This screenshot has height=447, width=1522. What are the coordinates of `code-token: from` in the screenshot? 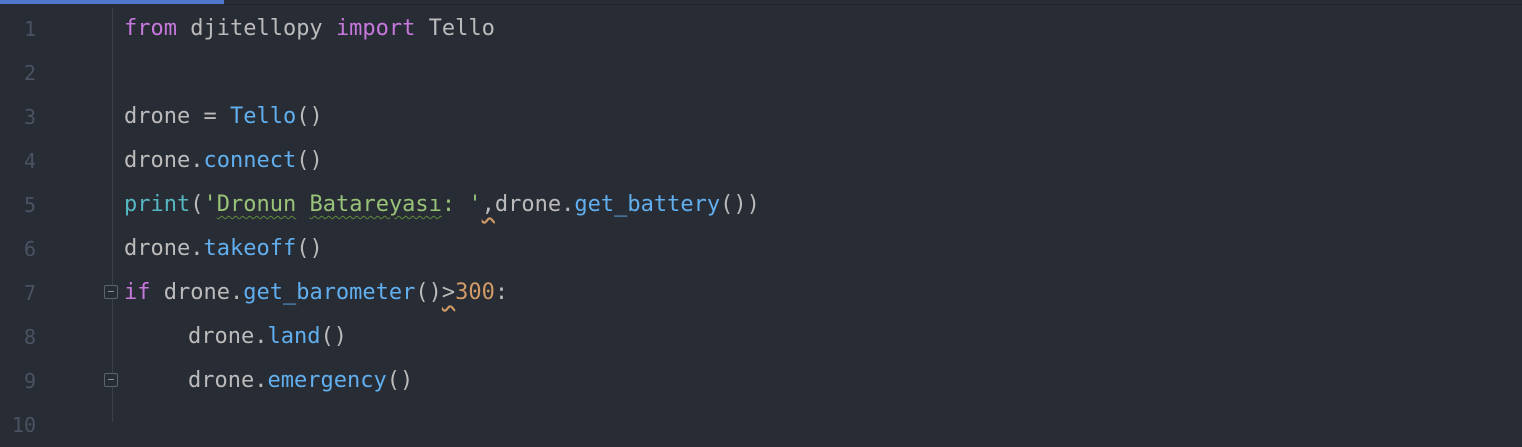 It's located at (150, 28).